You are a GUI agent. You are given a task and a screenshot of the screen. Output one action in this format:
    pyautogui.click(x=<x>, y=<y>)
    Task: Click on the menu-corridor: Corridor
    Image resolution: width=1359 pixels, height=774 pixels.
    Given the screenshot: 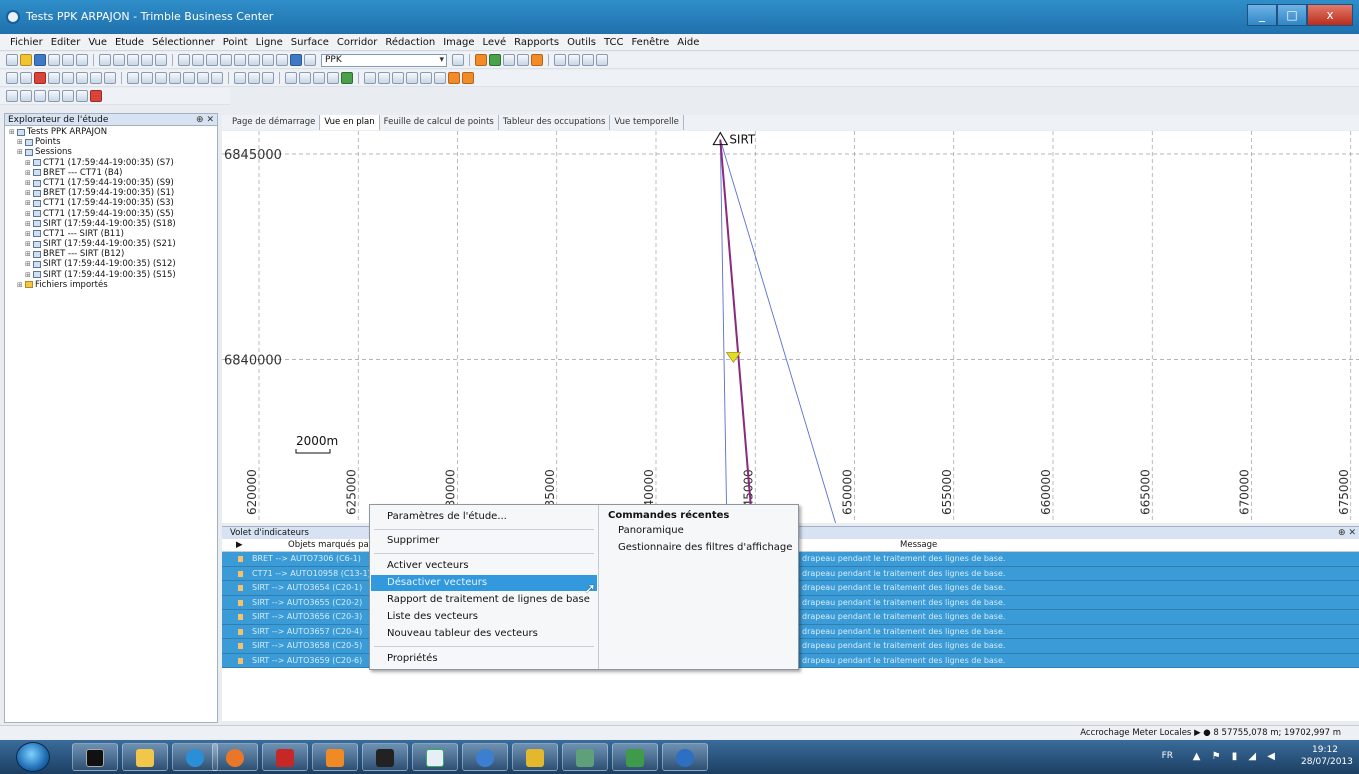 What is the action you would take?
    pyautogui.click(x=357, y=42)
    